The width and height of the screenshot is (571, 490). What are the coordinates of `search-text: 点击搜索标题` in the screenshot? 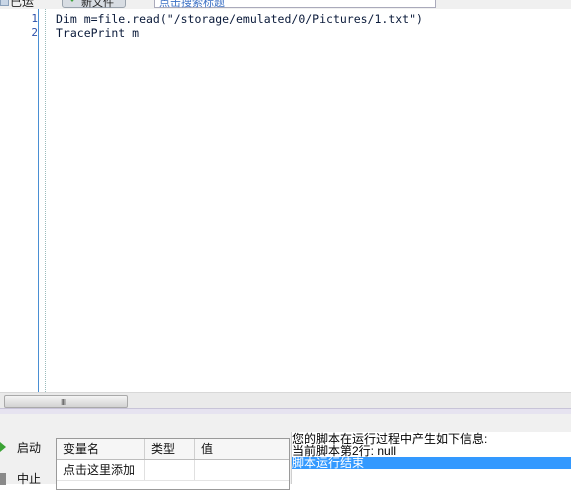 It's located at (192, 4).